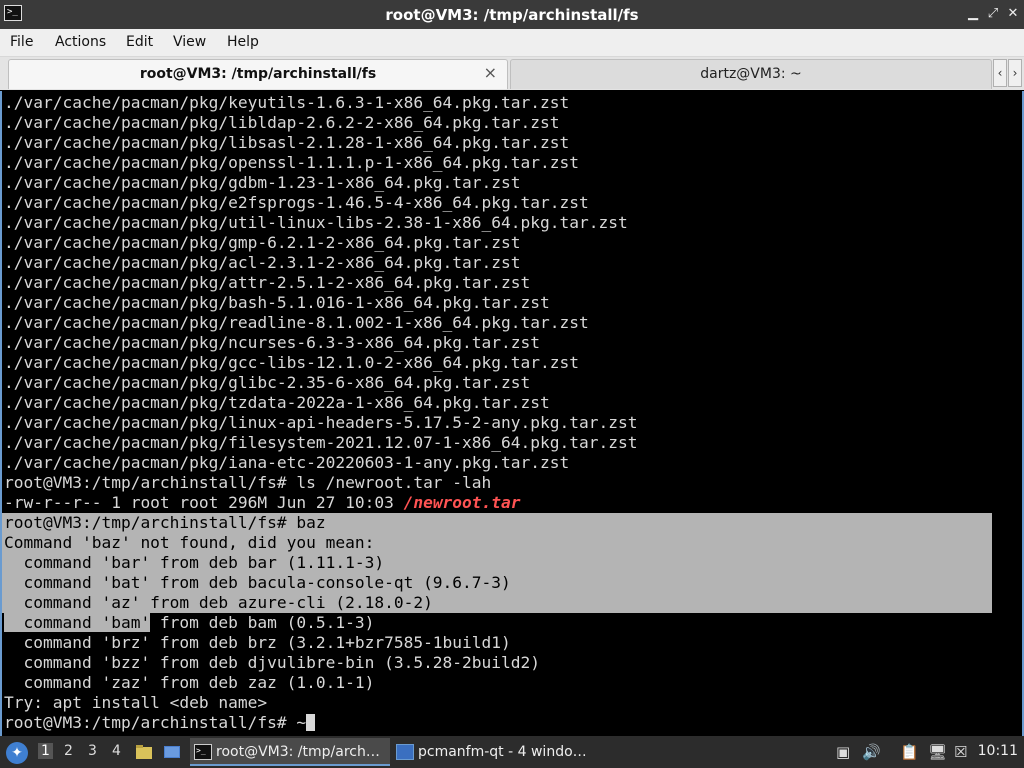  I want to click on menu-bar: File Actions Edit View Help, so click(512, 43).